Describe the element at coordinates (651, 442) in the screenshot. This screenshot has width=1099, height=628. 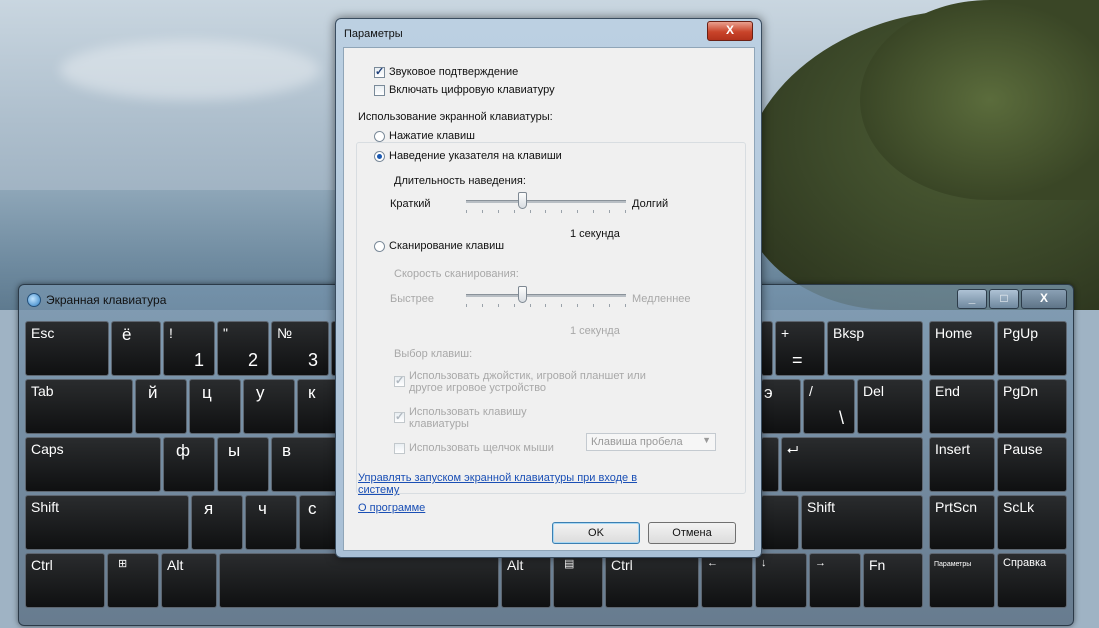
I see `key-select-combo: Клавиша пробела ▼` at that location.